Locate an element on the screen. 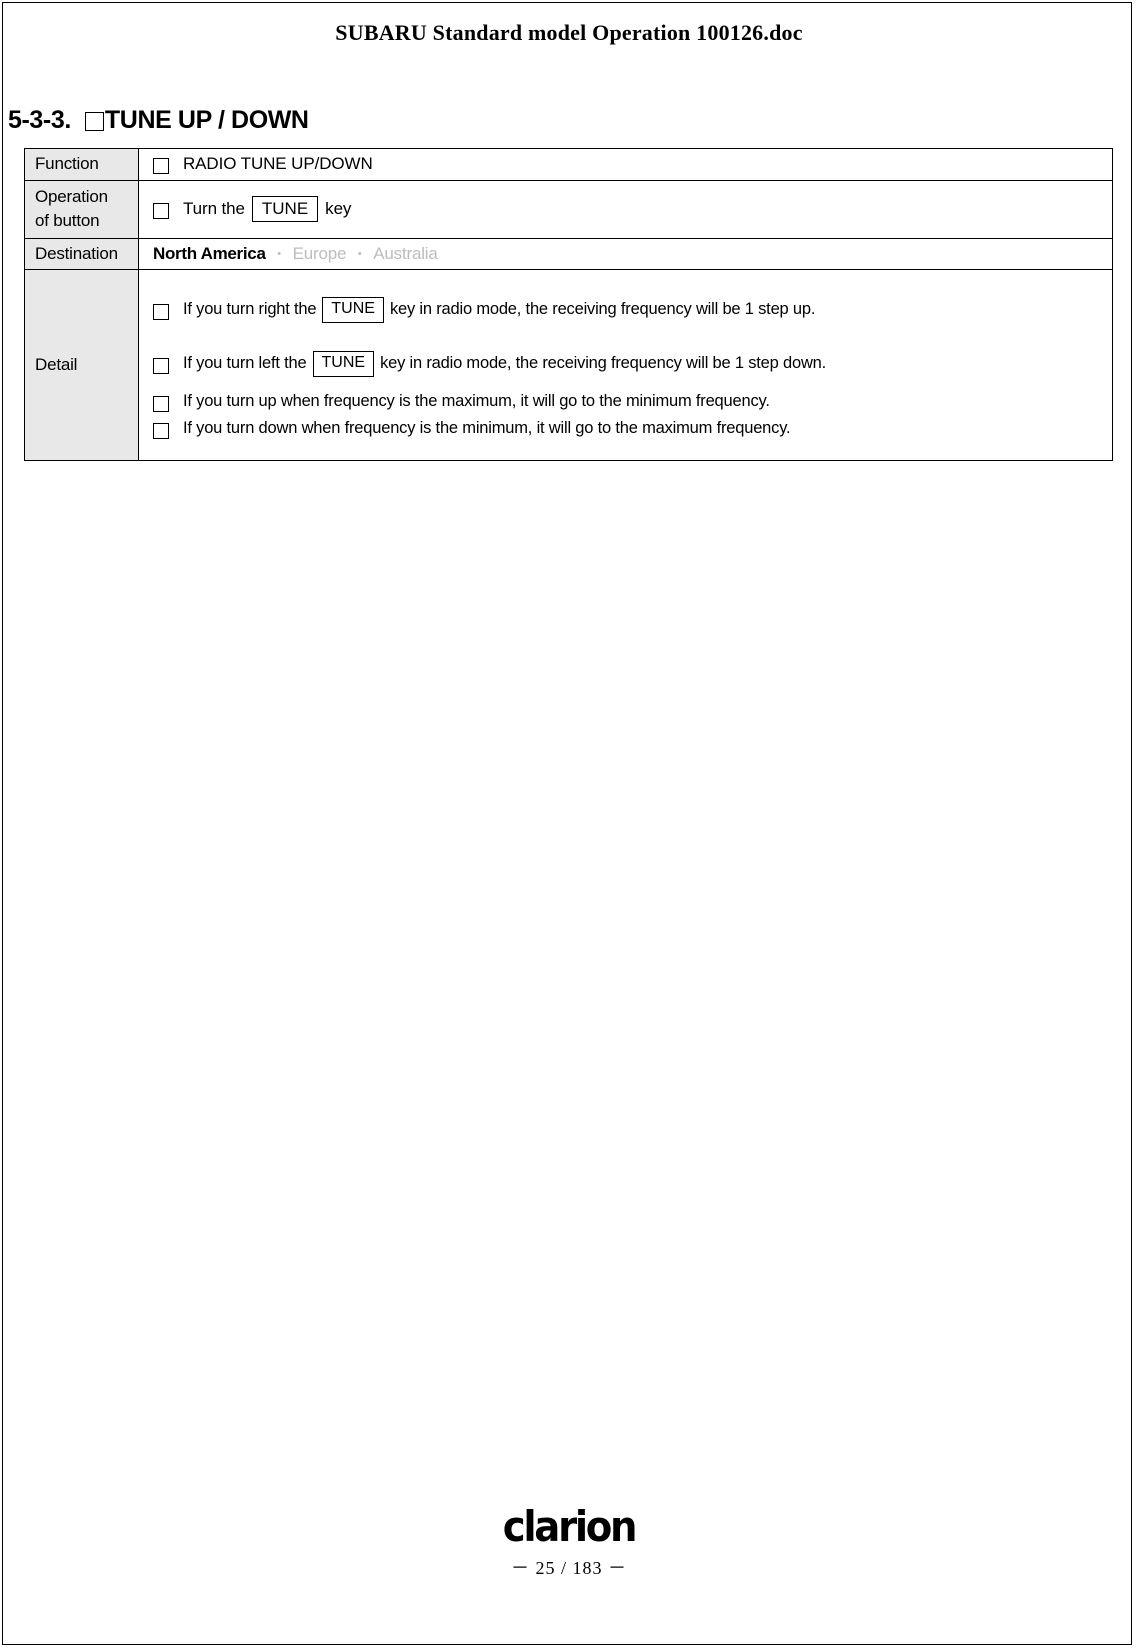 The image size is (1138, 1652). row-label-destination: Destination is located at coordinates (81, 254).